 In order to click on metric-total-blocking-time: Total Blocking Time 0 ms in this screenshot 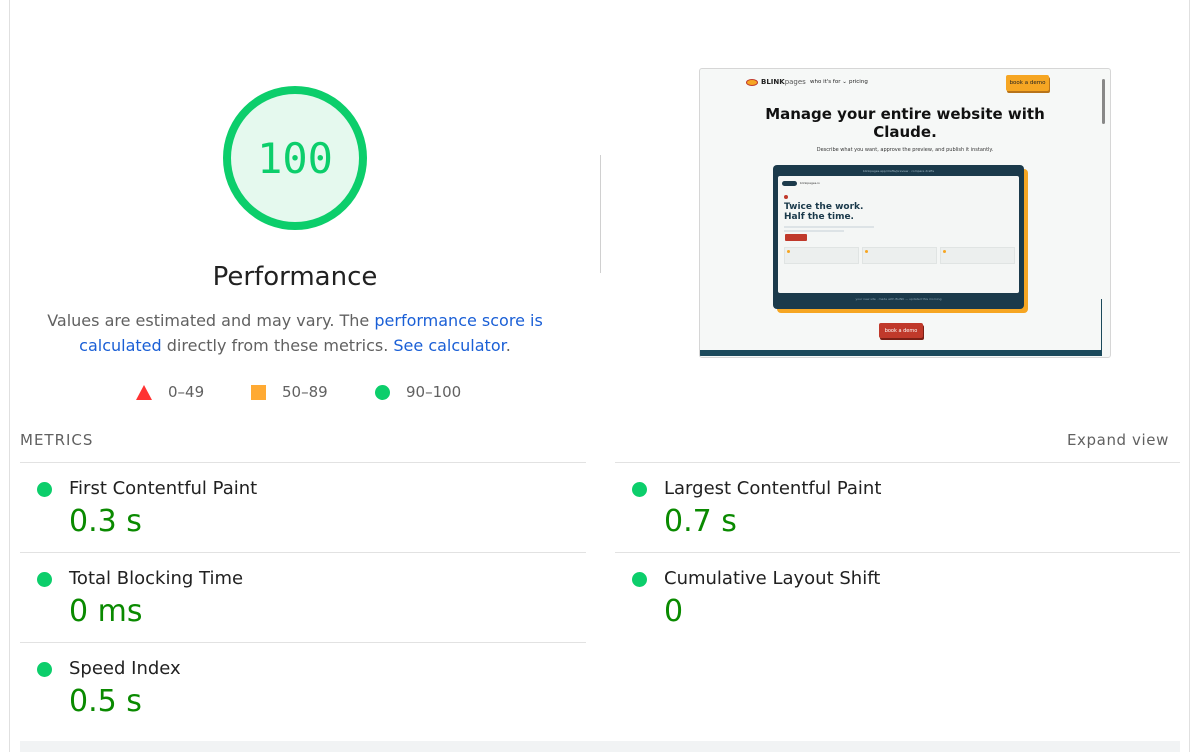, I will do `click(300, 598)`.